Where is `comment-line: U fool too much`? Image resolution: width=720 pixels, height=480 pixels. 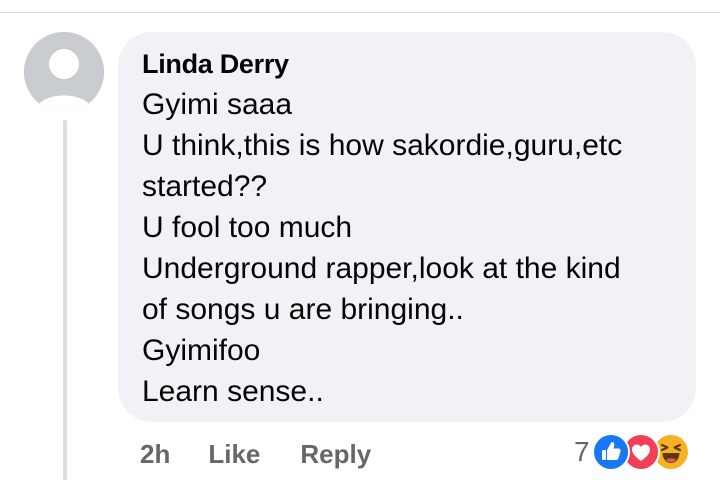
comment-line: U fool too much is located at coordinates (247, 227).